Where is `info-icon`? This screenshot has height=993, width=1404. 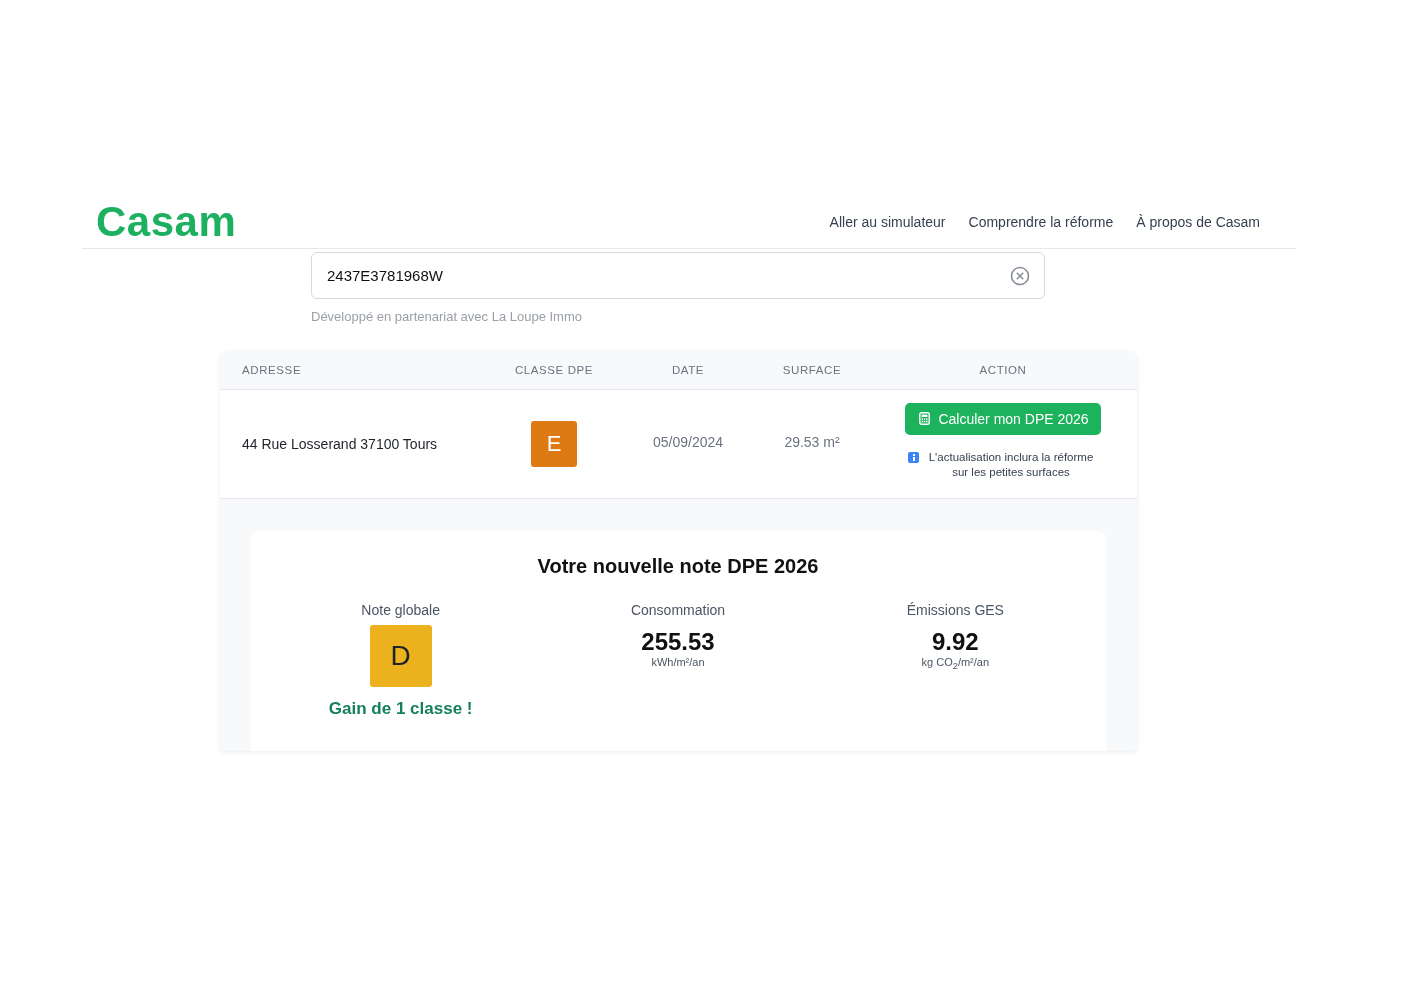
info-icon is located at coordinates (913, 457).